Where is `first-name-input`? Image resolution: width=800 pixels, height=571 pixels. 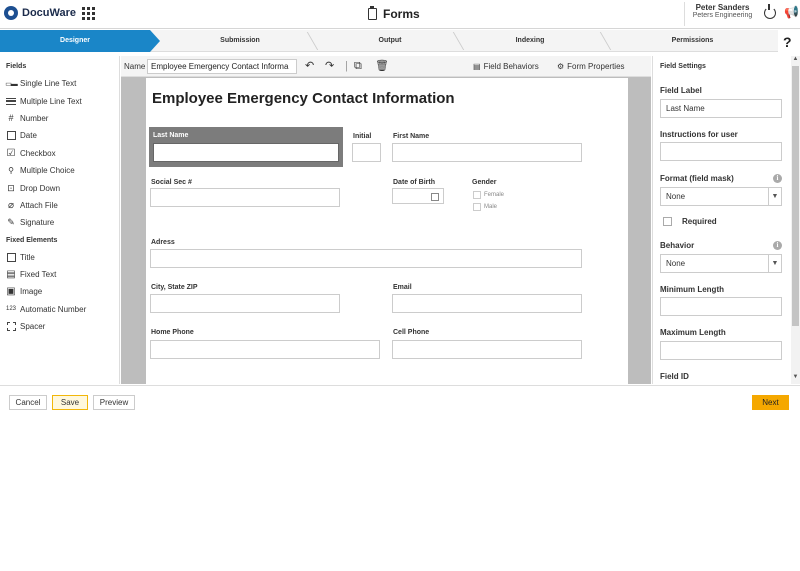 first-name-input is located at coordinates (487, 152).